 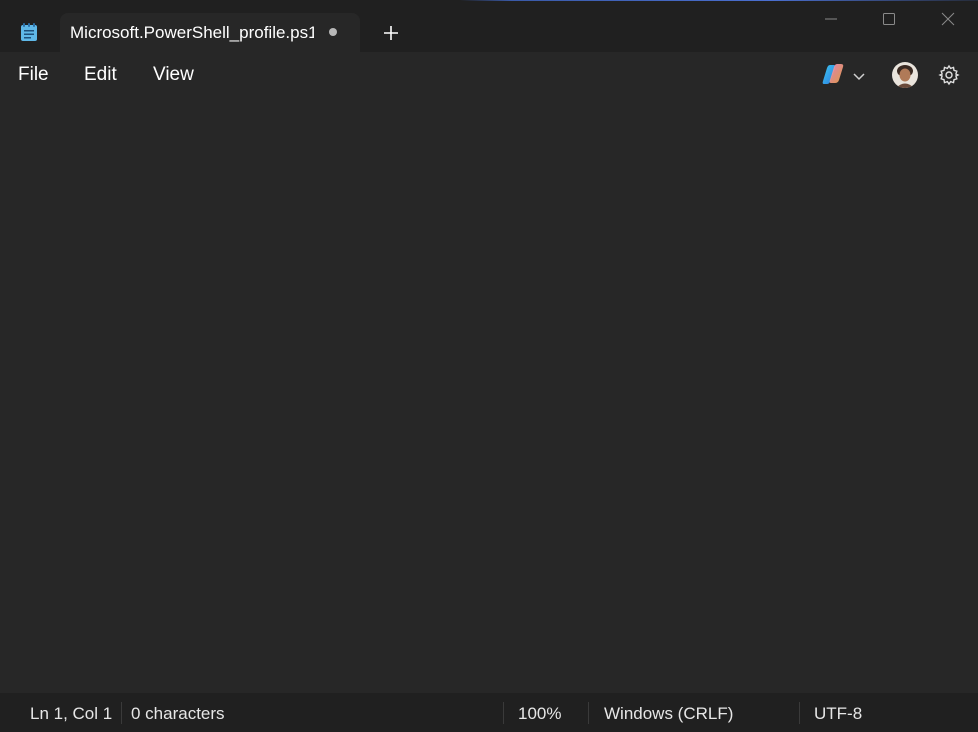 What do you see at coordinates (838, 714) in the screenshot?
I see `encoding: UTF-8` at bounding box center [838, 714].